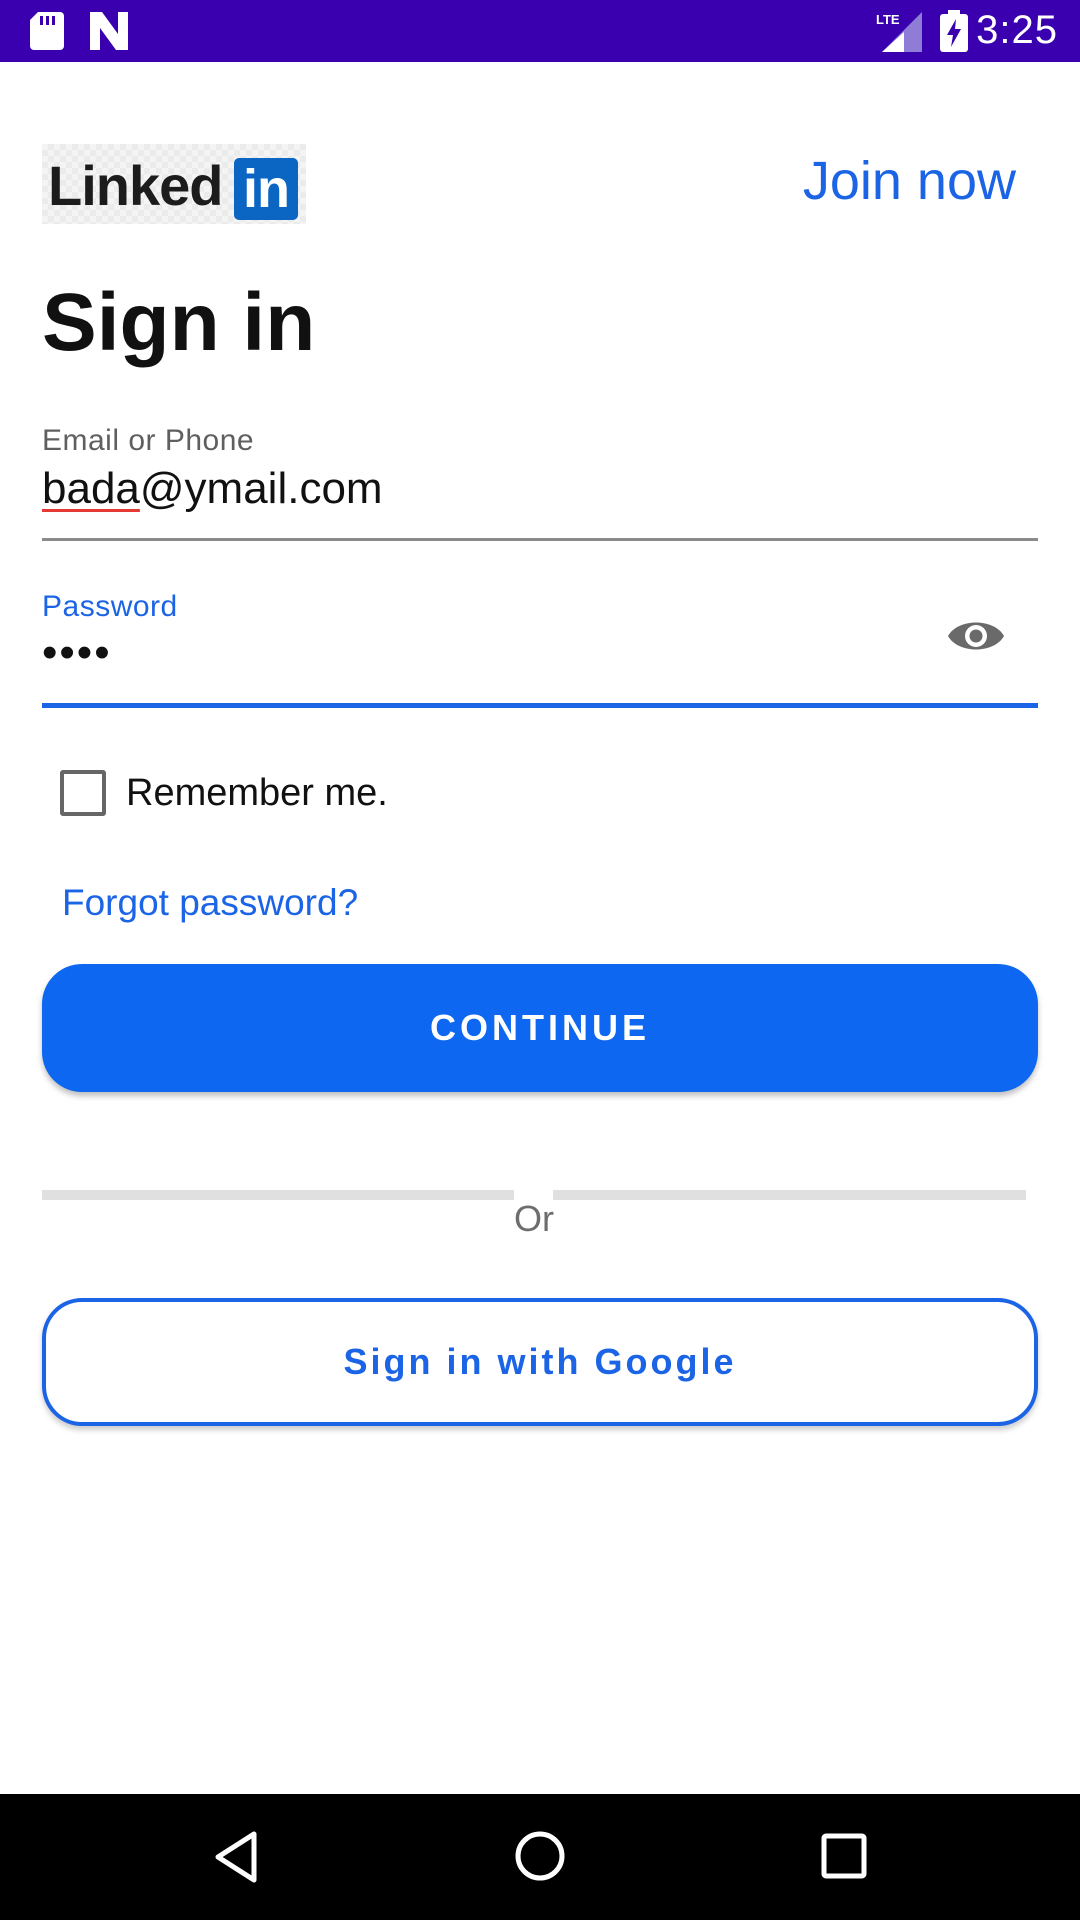 The image size is (1080, 1920). Describe the element at coordinates (909, 181) in the screenshot. I see `join-now-link: Join now` at that location.